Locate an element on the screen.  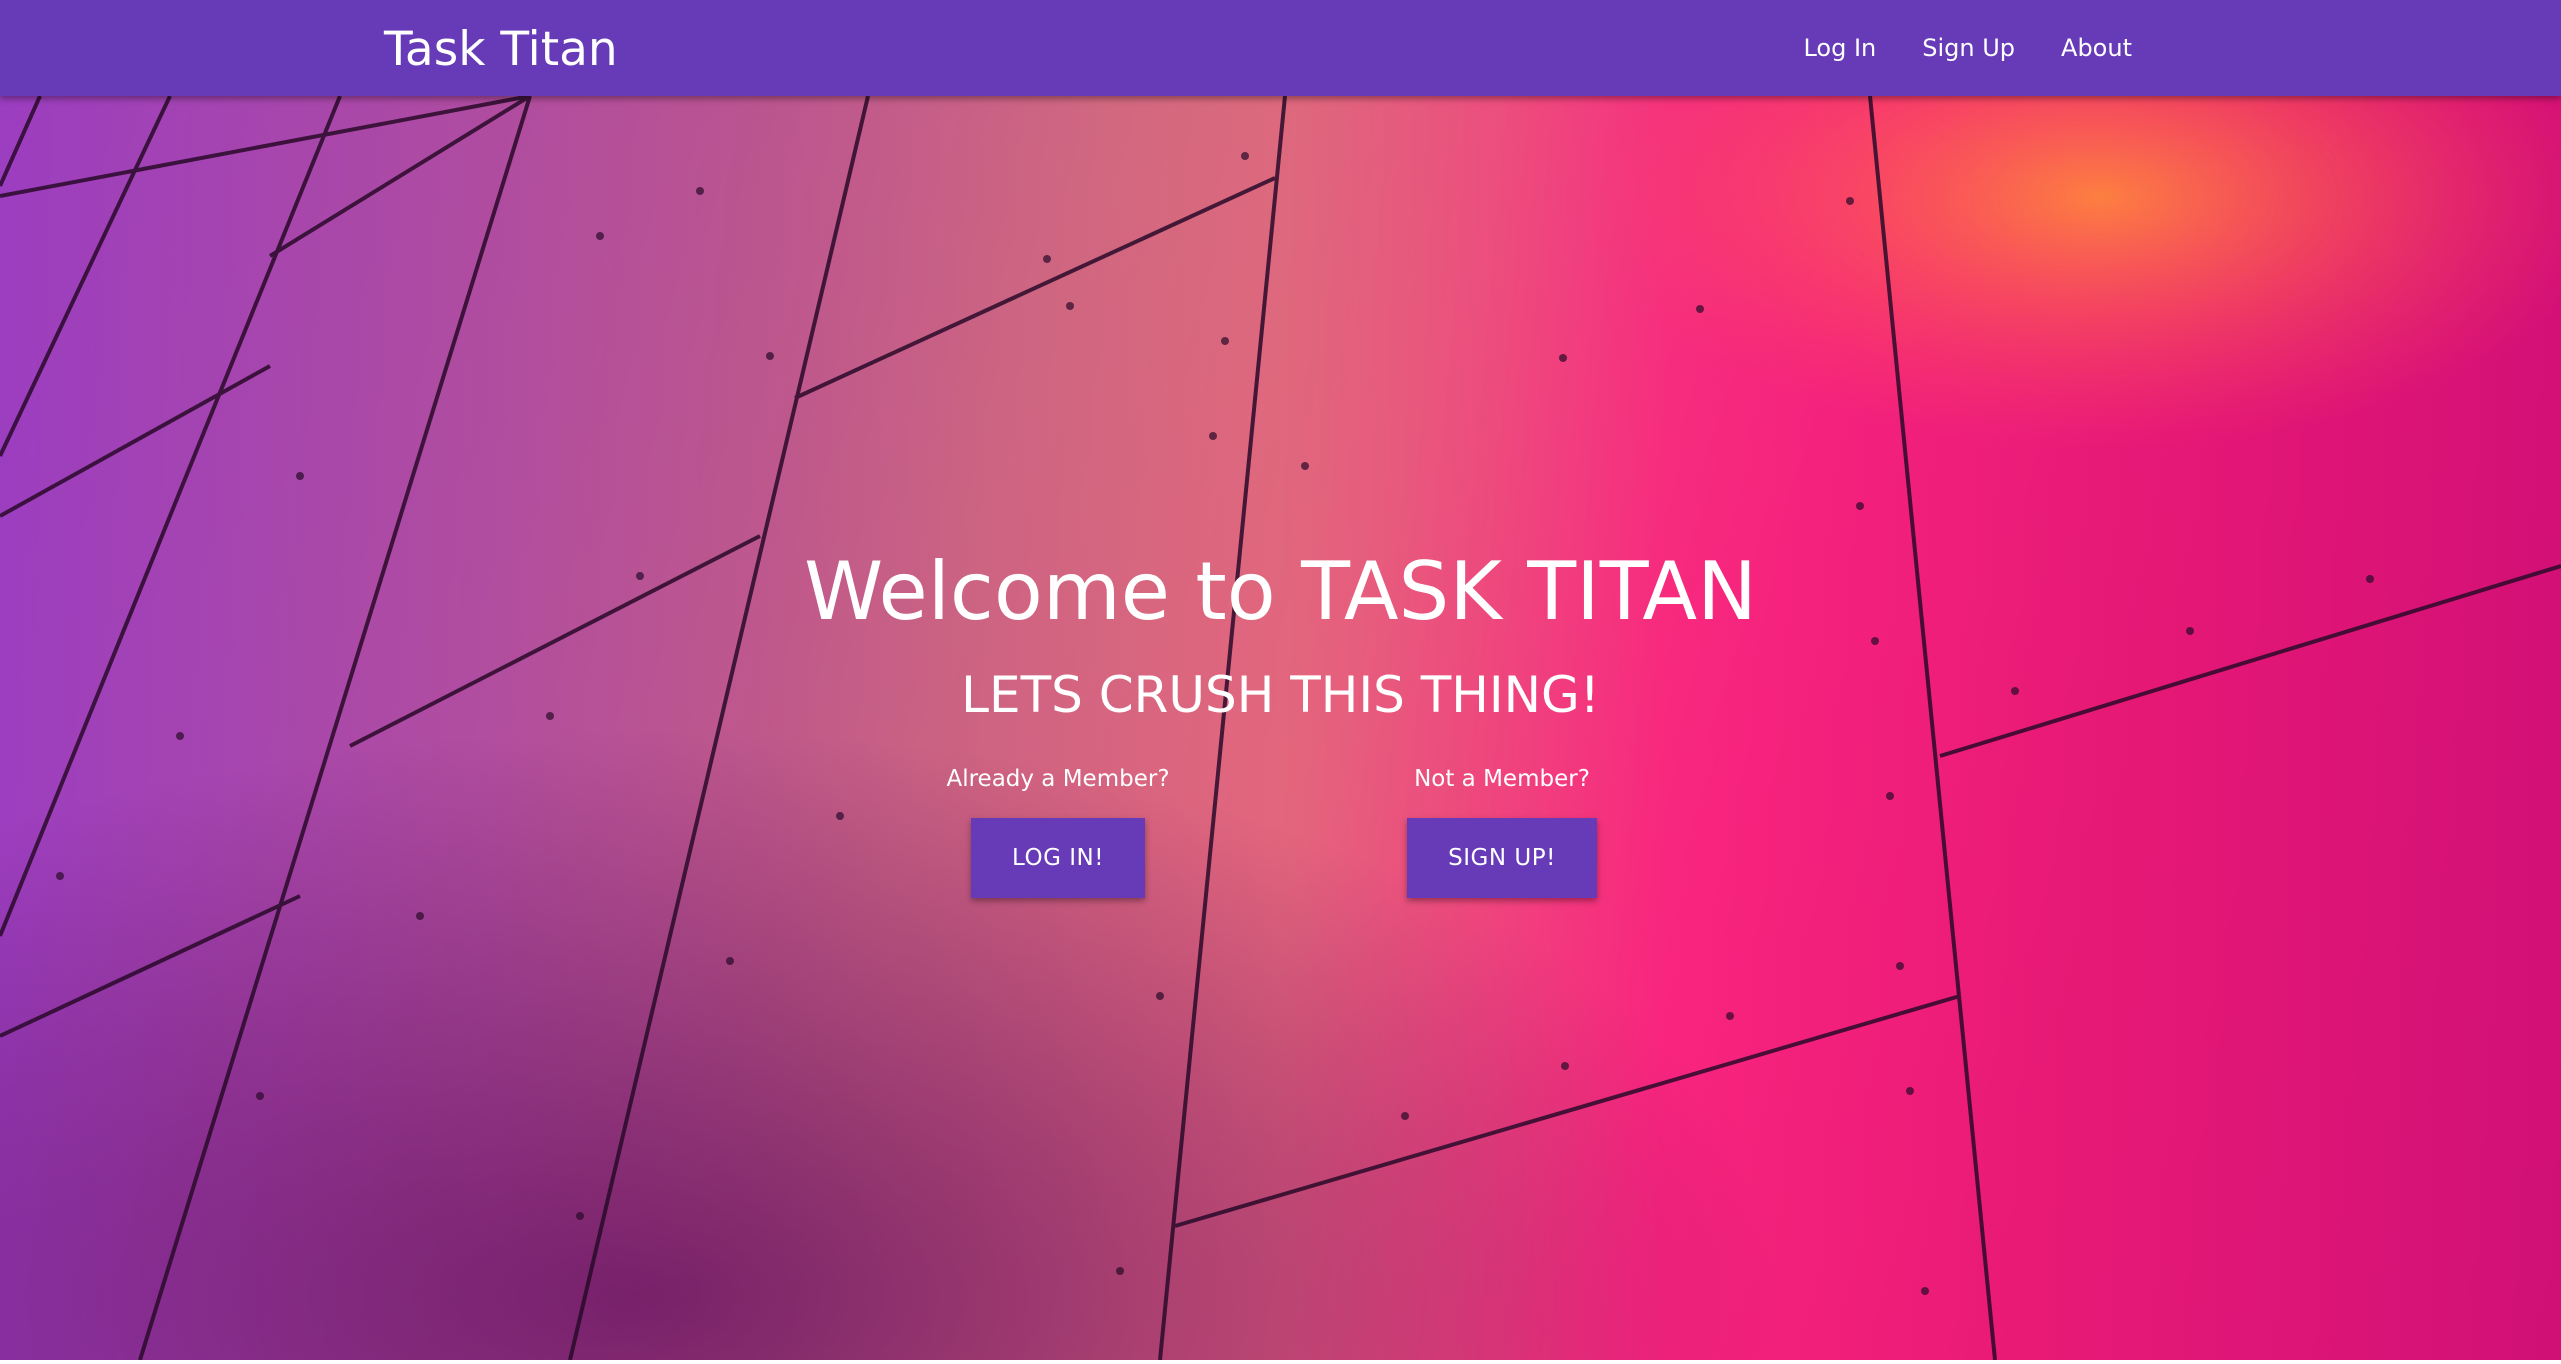
signup-cta-label: Not a Member? is located at coordinates (1502, 779).